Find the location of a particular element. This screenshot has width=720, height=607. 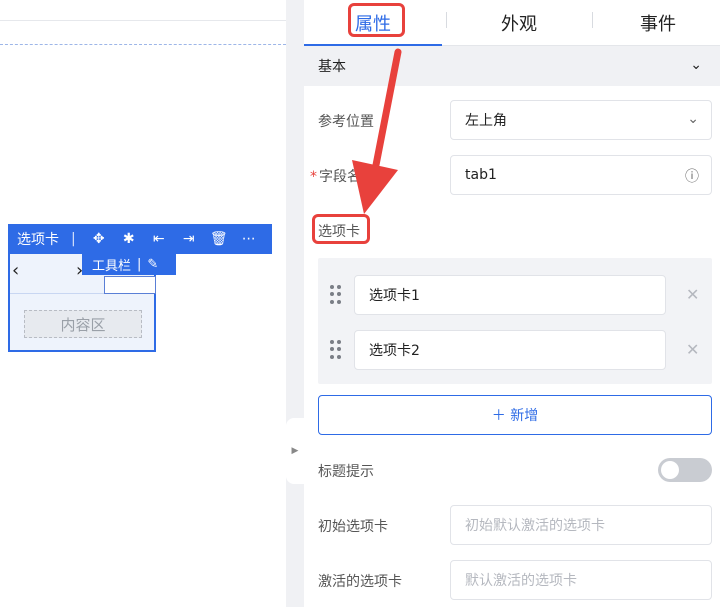

annotation-arrow is located at coordinates (377, 131).